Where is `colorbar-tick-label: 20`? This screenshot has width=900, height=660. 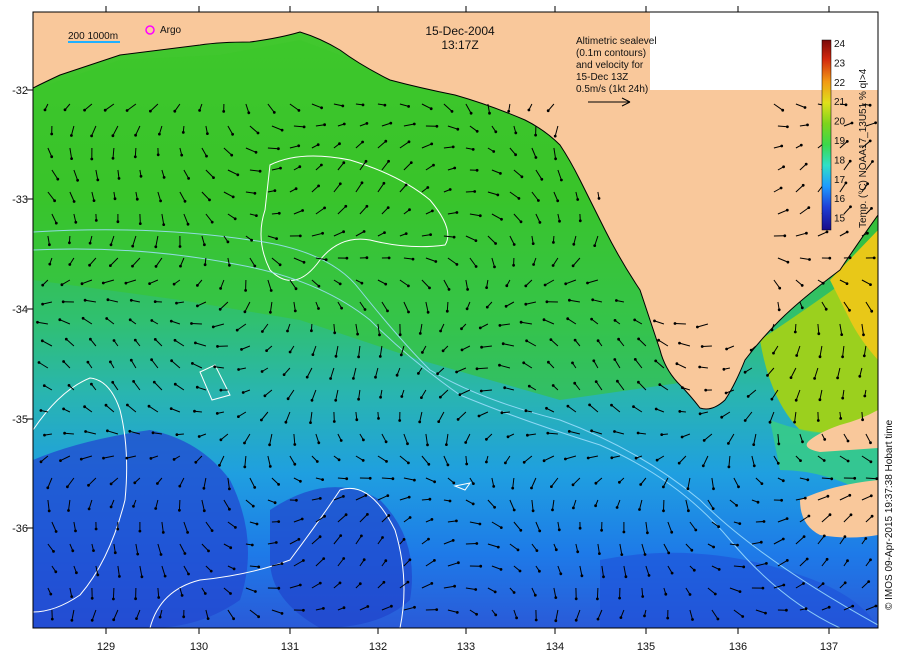
colorbar-tick-label: 20 is located at coordinates (840, 122).